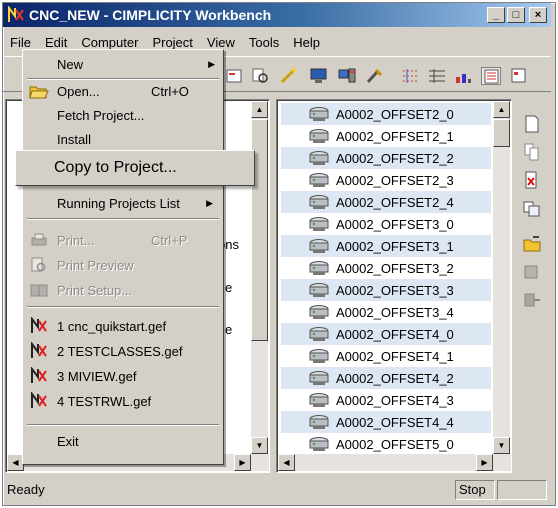  What do you see at coordinates (211, 63) in the screenshot?
I see `submenu-arrow-icon: ▶` at bounding box center [211, 63].